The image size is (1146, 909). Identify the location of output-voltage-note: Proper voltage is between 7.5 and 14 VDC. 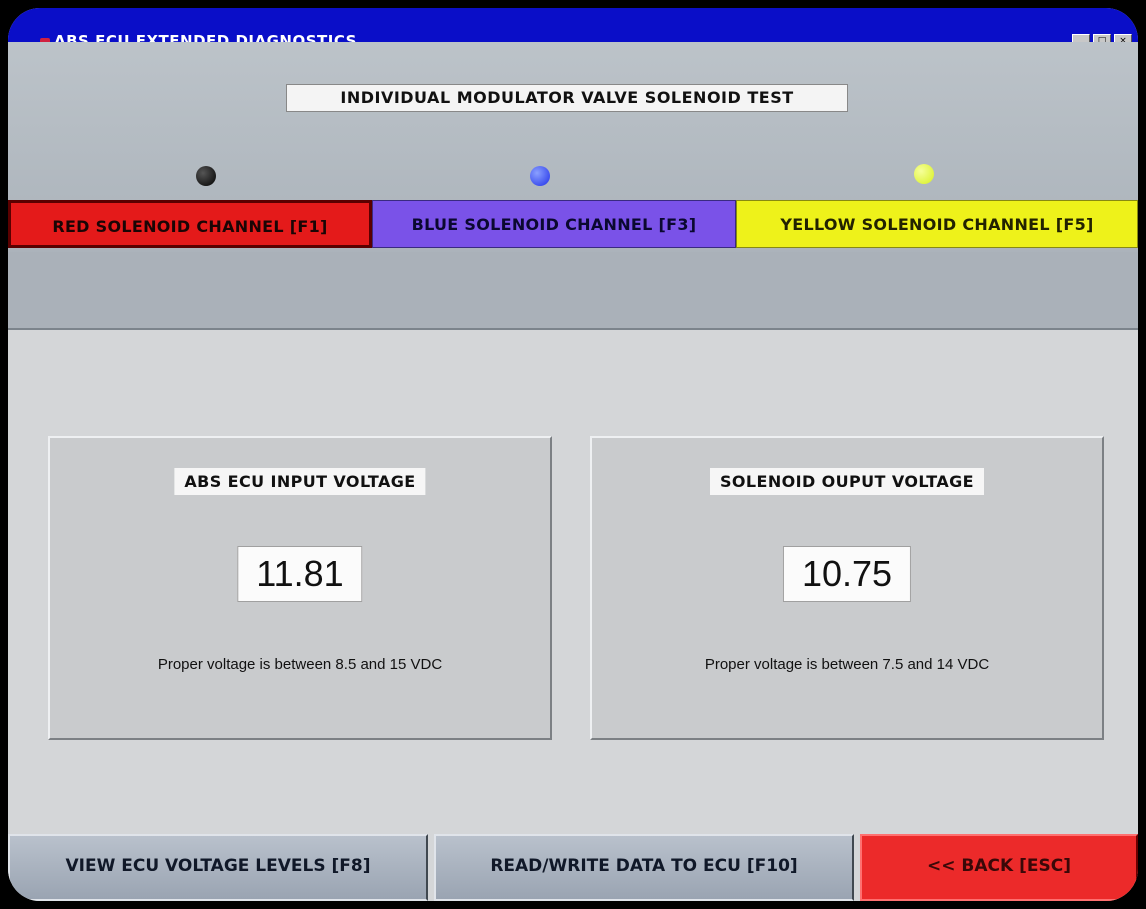
(847, 664).